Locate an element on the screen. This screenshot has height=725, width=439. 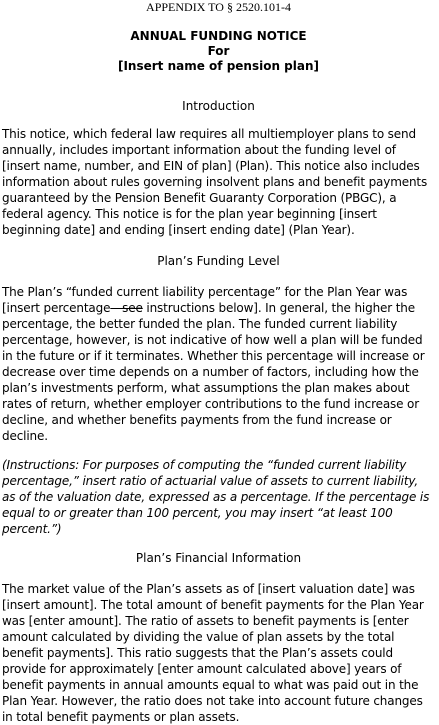
section-heading-financial-information: Plan’s Financial Information is located at coordinates (218, 558).